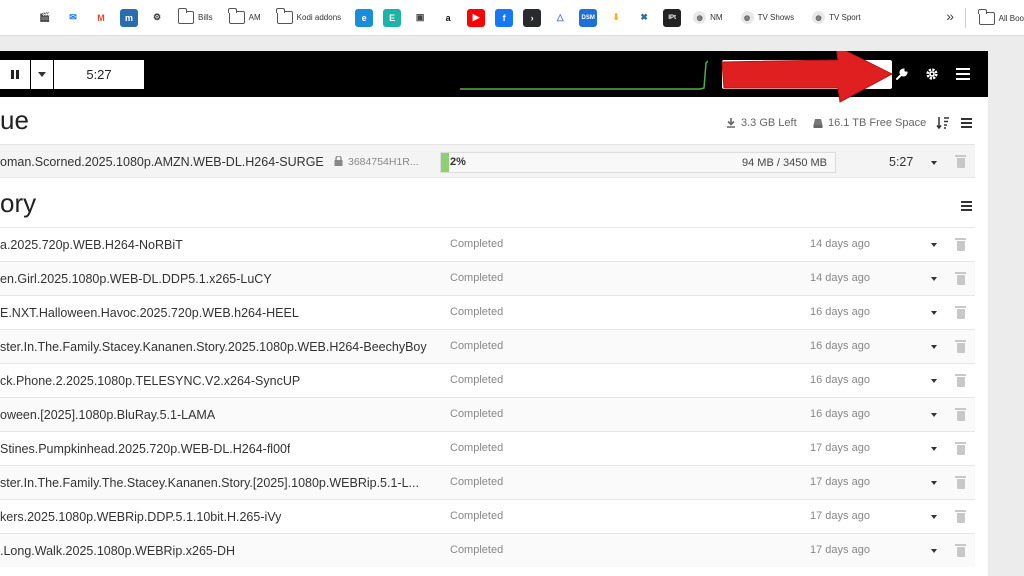 This screenshot has width=1024, height=576. I want to click on bookmark-openai: ⚙, so click(157, 18).